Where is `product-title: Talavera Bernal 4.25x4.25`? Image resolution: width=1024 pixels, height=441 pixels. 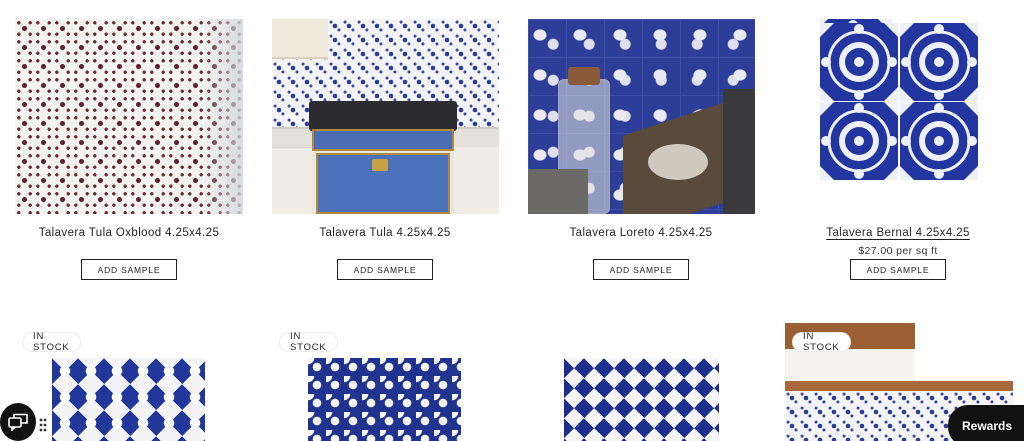 product-title: Talavera Bernal 4.25x4.25 is located at coordinates (897, 233).